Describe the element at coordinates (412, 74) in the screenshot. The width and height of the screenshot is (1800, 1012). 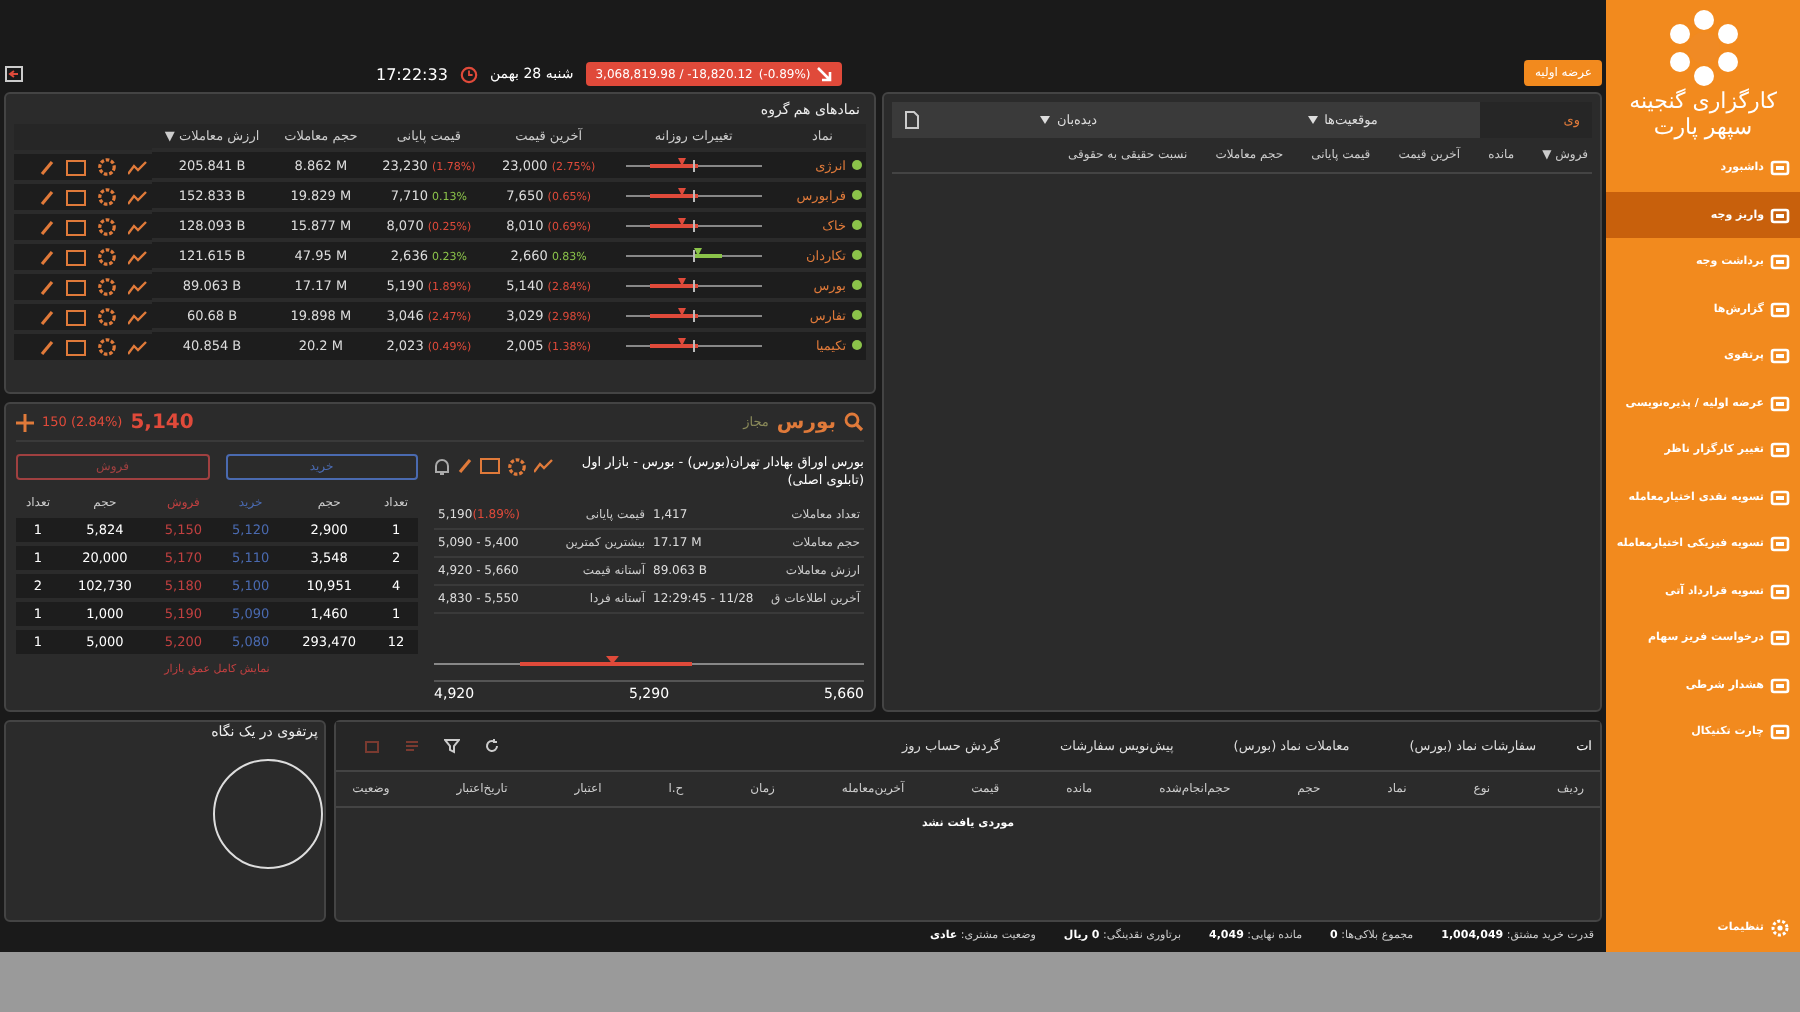
I see `clock-time: 17:22:33` at that location.